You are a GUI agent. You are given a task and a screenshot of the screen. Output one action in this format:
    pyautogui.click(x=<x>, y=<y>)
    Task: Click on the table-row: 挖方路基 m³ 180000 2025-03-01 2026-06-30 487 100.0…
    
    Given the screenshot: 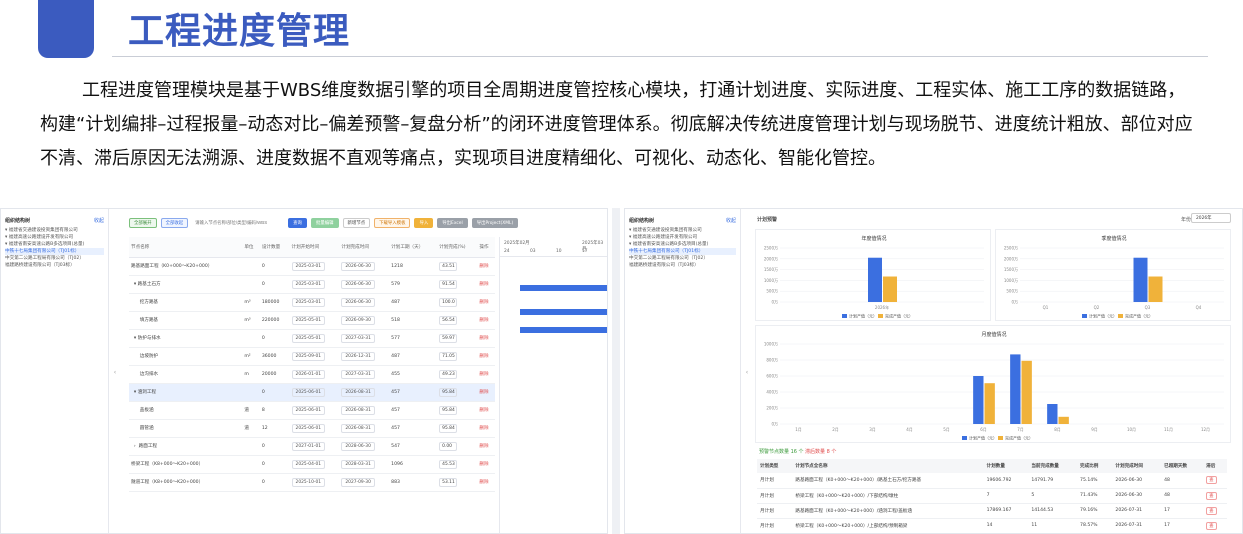 What is the action you would take?
    pyautogui.click(x=312, y=302)
    